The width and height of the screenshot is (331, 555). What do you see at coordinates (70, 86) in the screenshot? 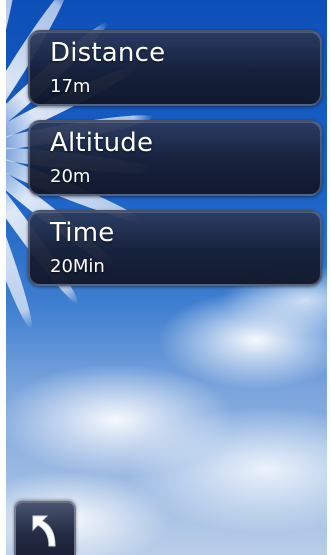
I see `distance-value: 17m` at bounding box center [70, 86].